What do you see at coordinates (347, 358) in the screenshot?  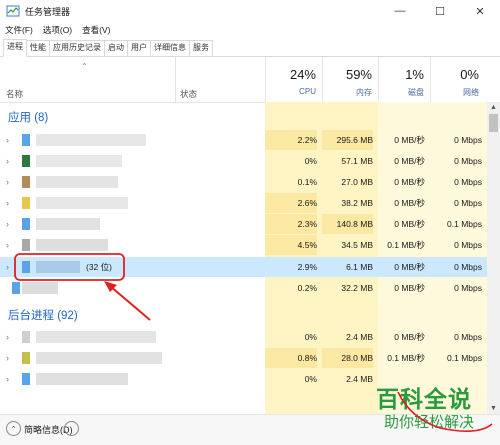 I see `memory-value: 28.0 MB` at bounding box center [347, 358].